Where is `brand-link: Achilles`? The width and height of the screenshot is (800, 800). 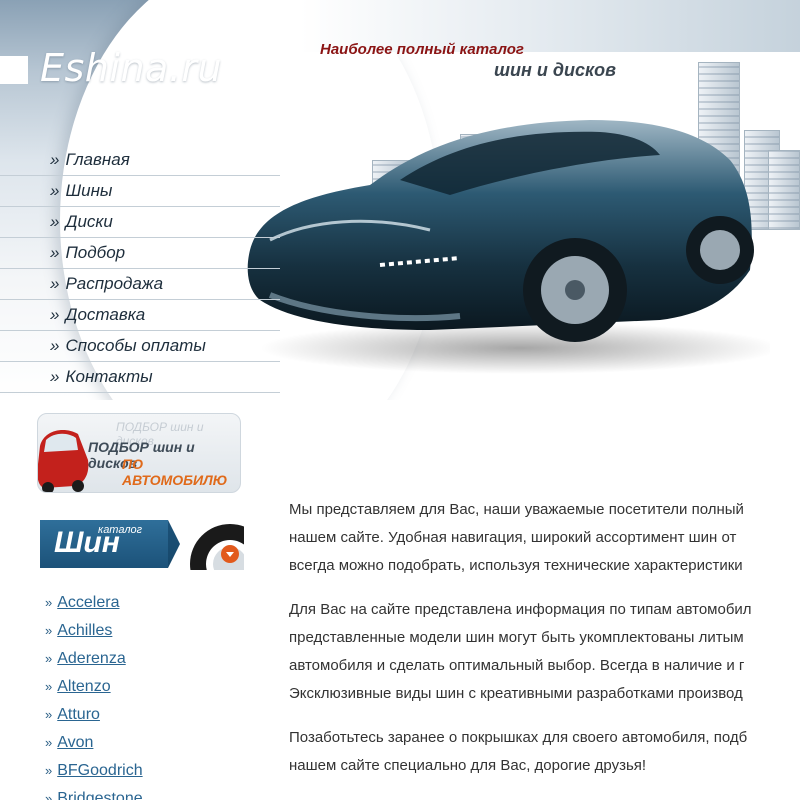 brand-link: Achilles is located at coordinates (84, 630).